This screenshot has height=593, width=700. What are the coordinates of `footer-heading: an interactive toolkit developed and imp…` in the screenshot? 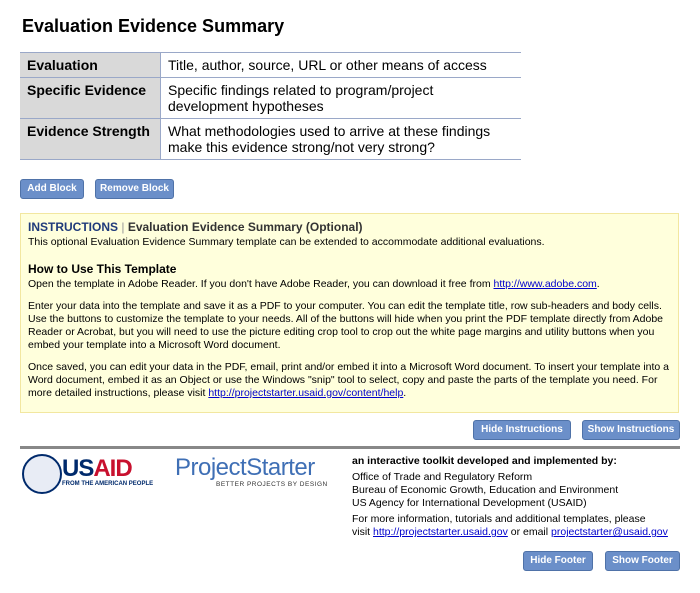 It's located at (484, 461).